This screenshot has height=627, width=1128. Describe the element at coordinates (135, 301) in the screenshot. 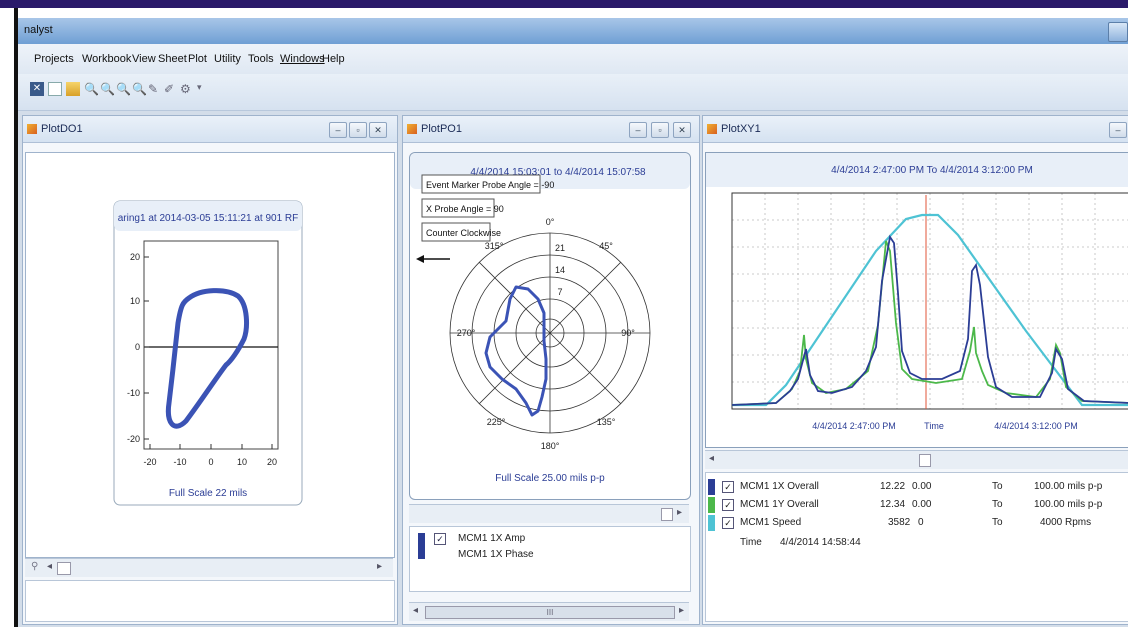

I see `y-tick-label: 10` at that location.